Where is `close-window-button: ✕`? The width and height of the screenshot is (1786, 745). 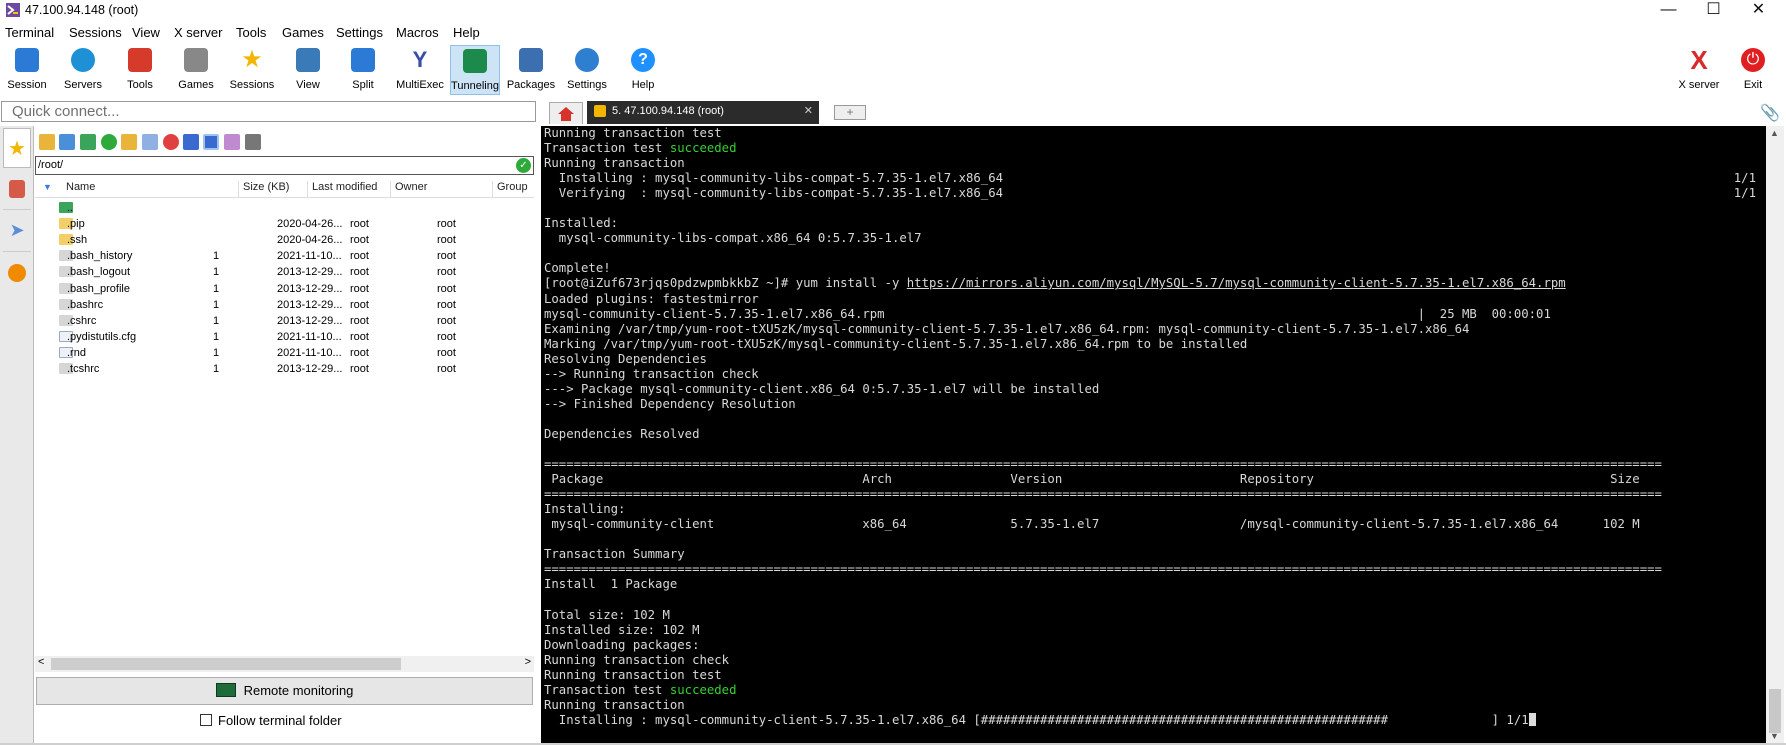 close-window-button: ✕ is located at coordinates (1758, 10).